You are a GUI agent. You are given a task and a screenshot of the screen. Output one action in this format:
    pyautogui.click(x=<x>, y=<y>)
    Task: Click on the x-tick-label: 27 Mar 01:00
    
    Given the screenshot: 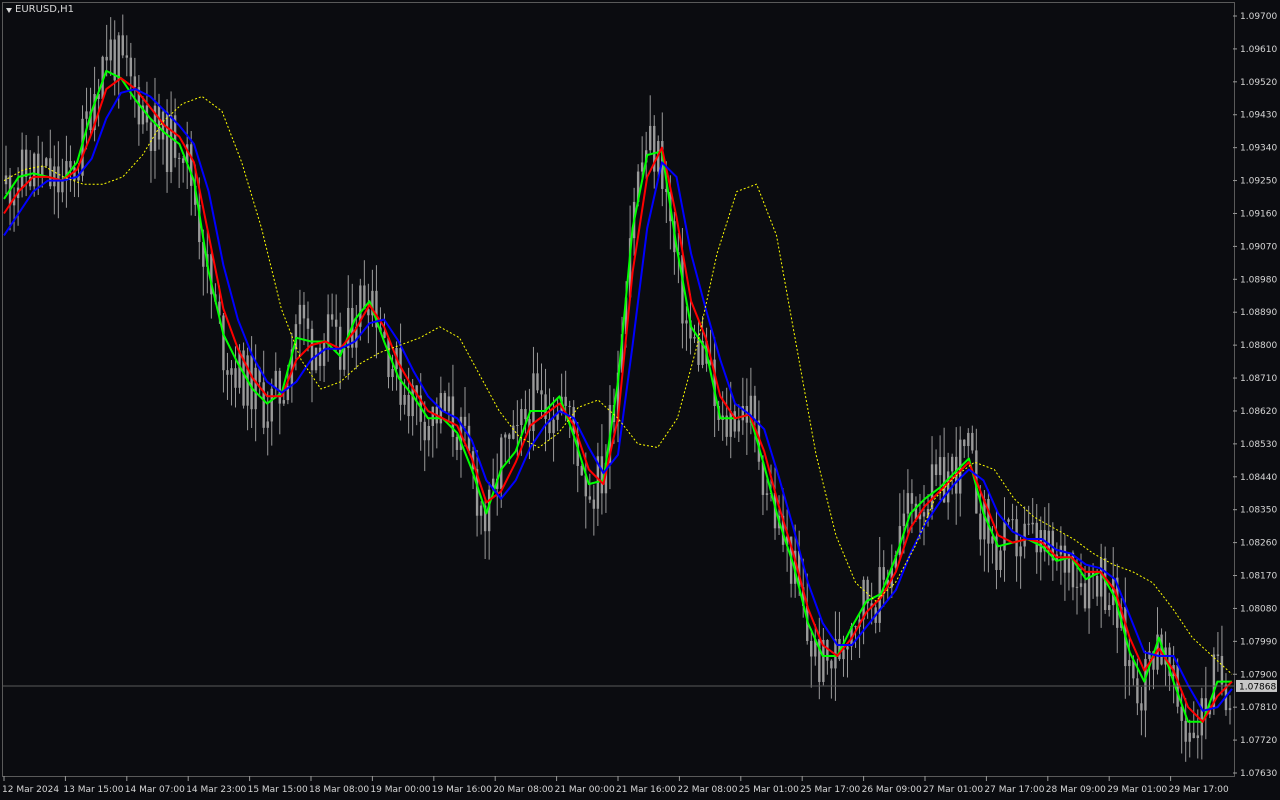 What is the action you would take?
    pyautogui.click(x=953, y=790)
    